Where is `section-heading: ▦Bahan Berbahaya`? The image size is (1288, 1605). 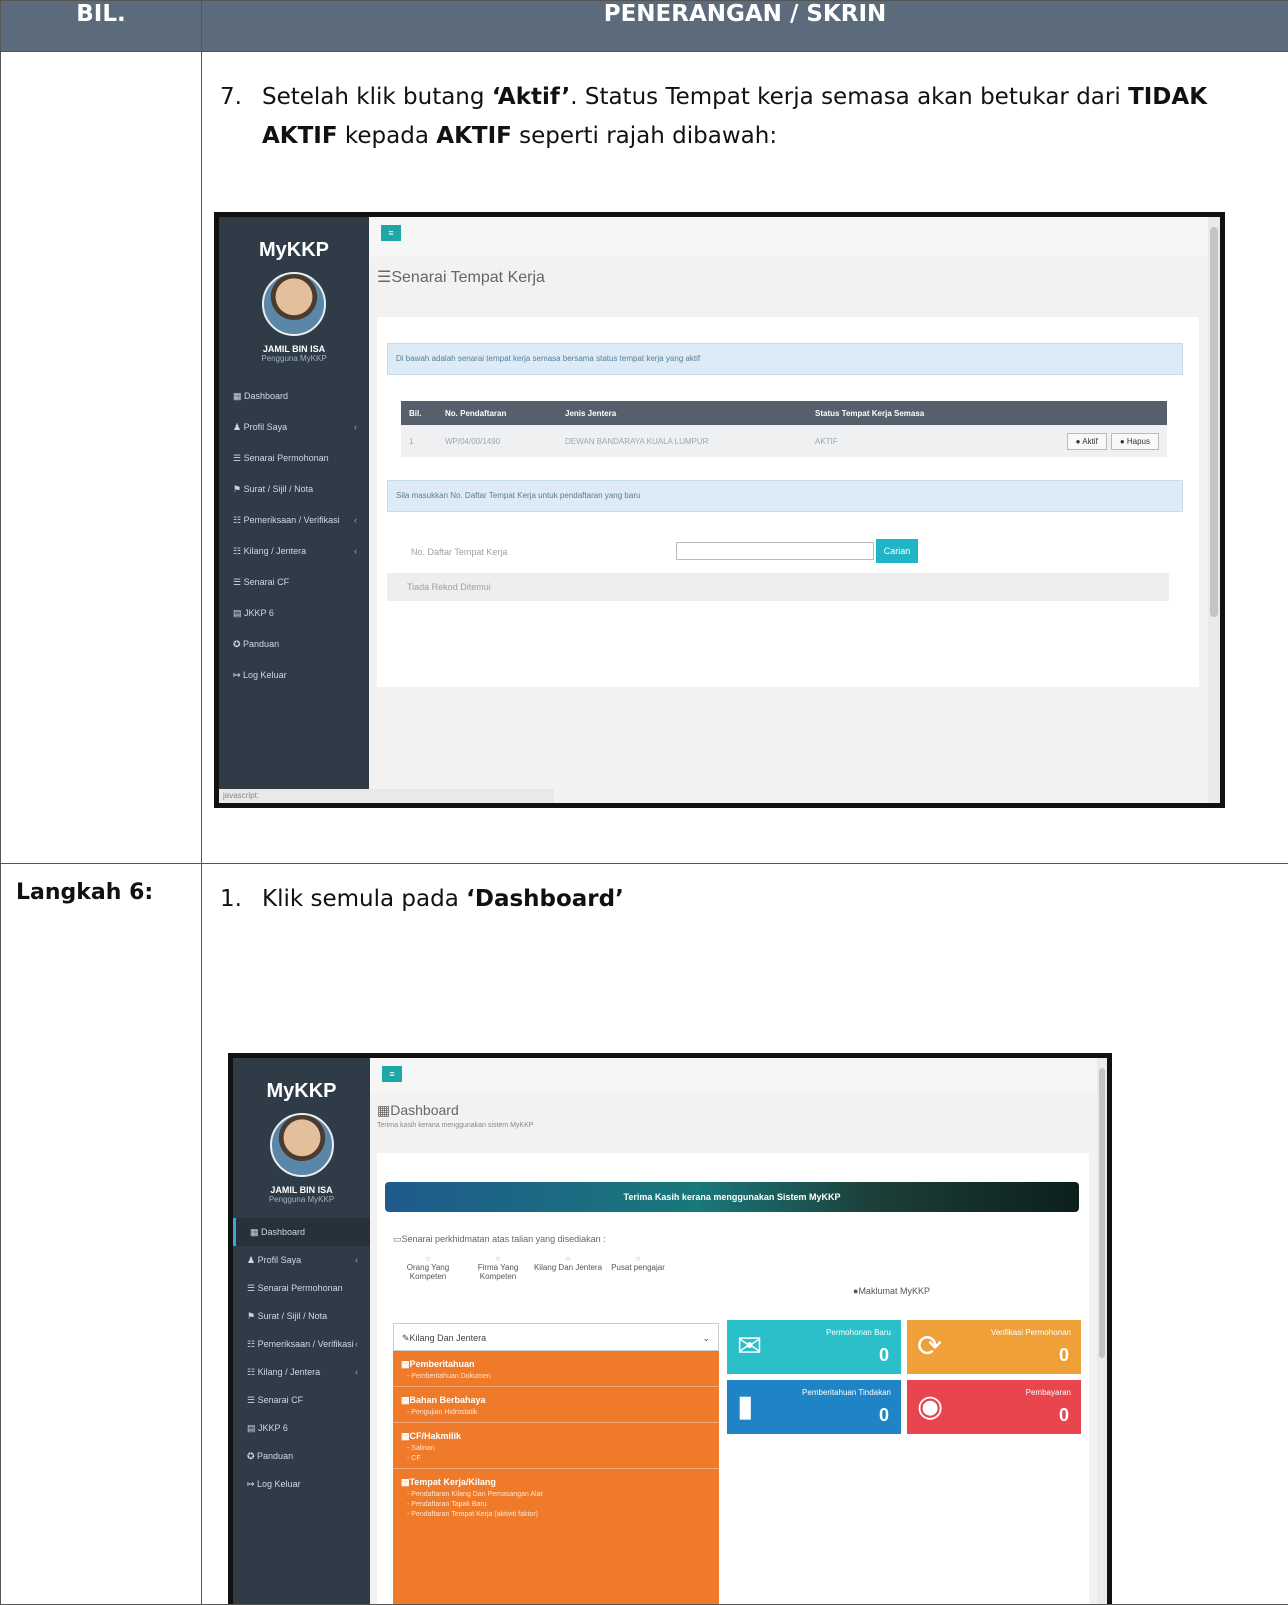 section-heading: ▦Bahan Berbahaya is located at coordinates (556, 1396).